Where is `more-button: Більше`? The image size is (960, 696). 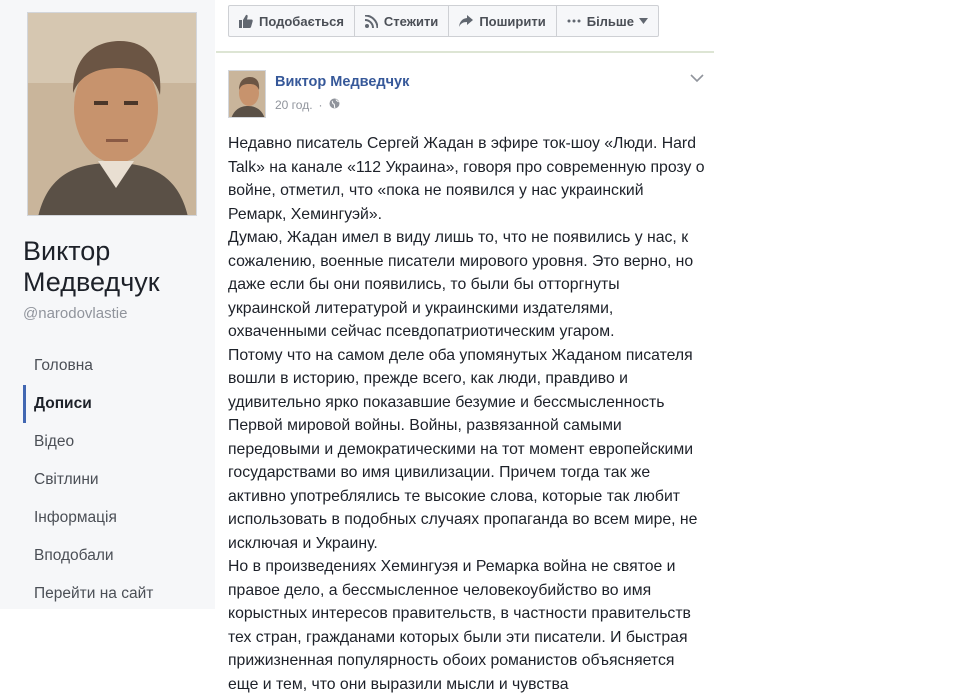 more-button: Більше is located at coordinates (607, 21).